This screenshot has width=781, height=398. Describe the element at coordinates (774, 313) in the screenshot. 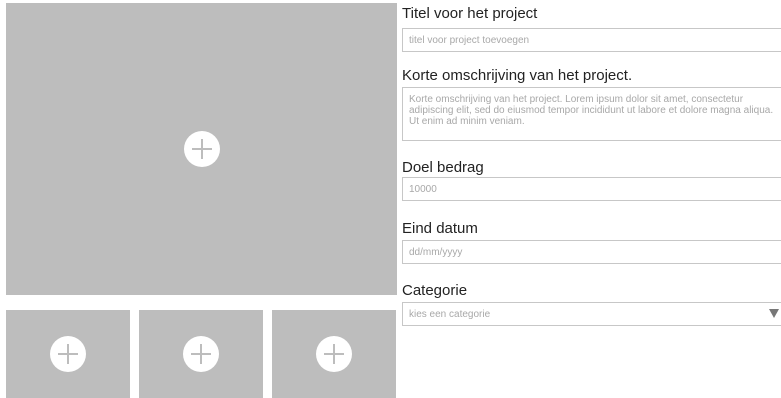

I see `triangle-down-icon` at that location.